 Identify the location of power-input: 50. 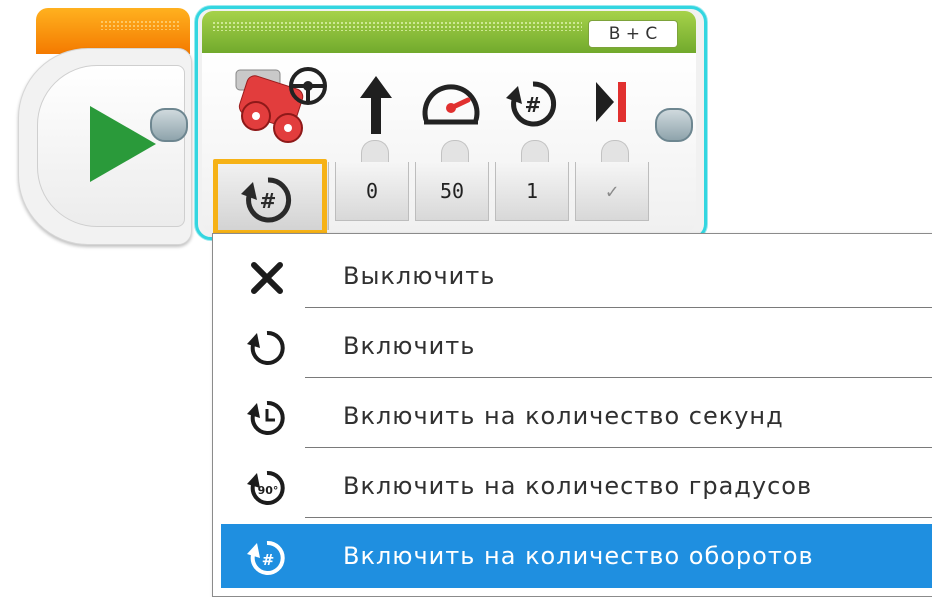
(452, 191).